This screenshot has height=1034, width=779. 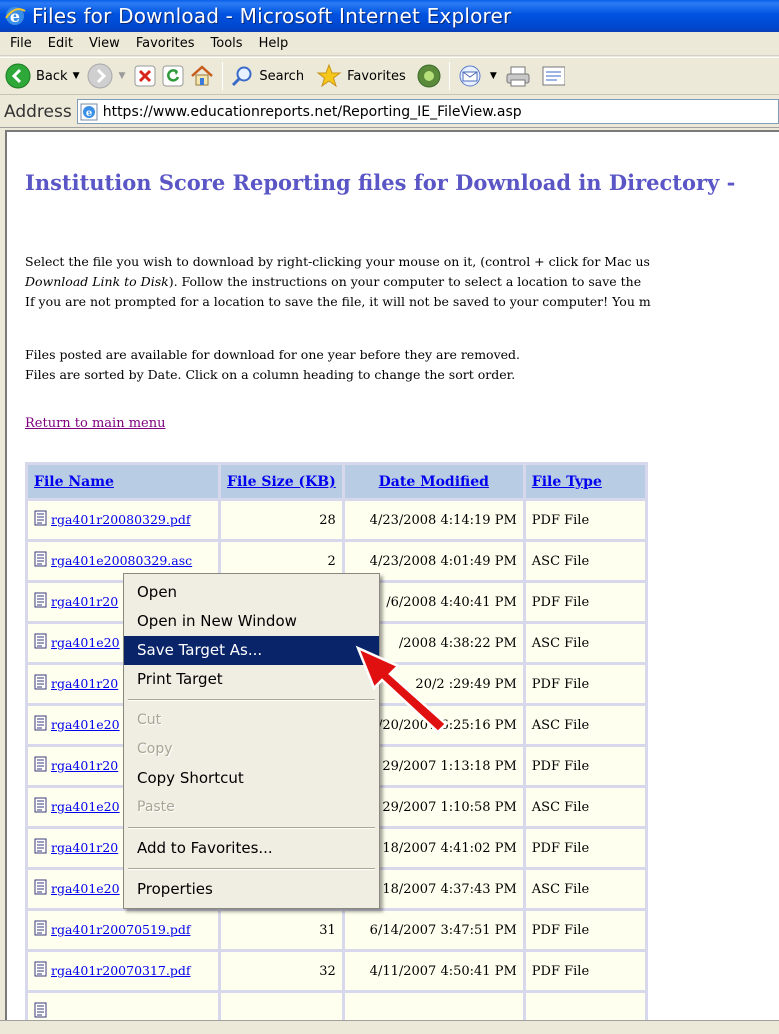 What do you see at coordinates (123, 1006) in the screenshot?
I see `cell-file-name` at bounding box center [123, 1006].